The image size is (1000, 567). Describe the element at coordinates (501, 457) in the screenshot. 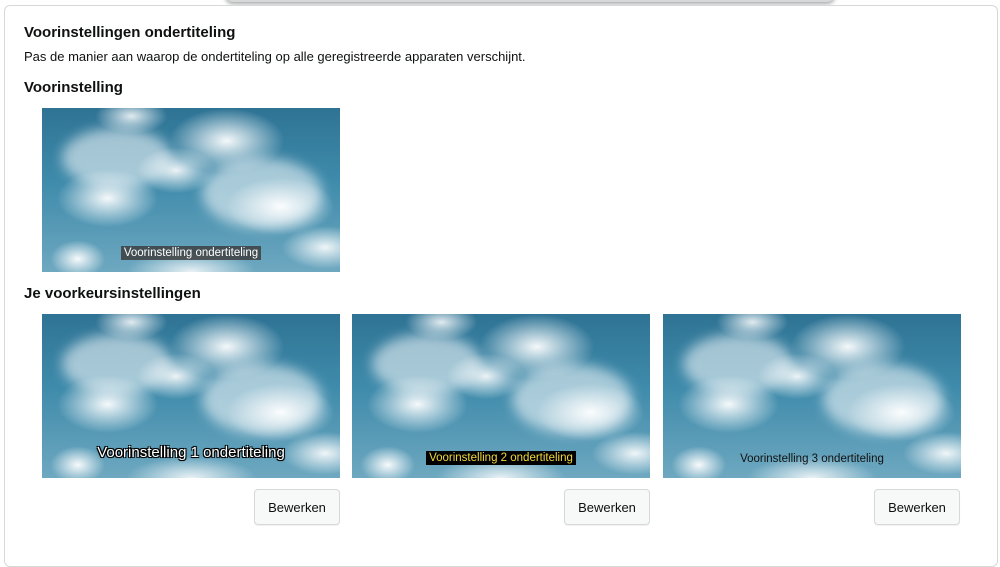

I see `preset-2-caption: Voorinstelling 2 ondertiteling` at that location.